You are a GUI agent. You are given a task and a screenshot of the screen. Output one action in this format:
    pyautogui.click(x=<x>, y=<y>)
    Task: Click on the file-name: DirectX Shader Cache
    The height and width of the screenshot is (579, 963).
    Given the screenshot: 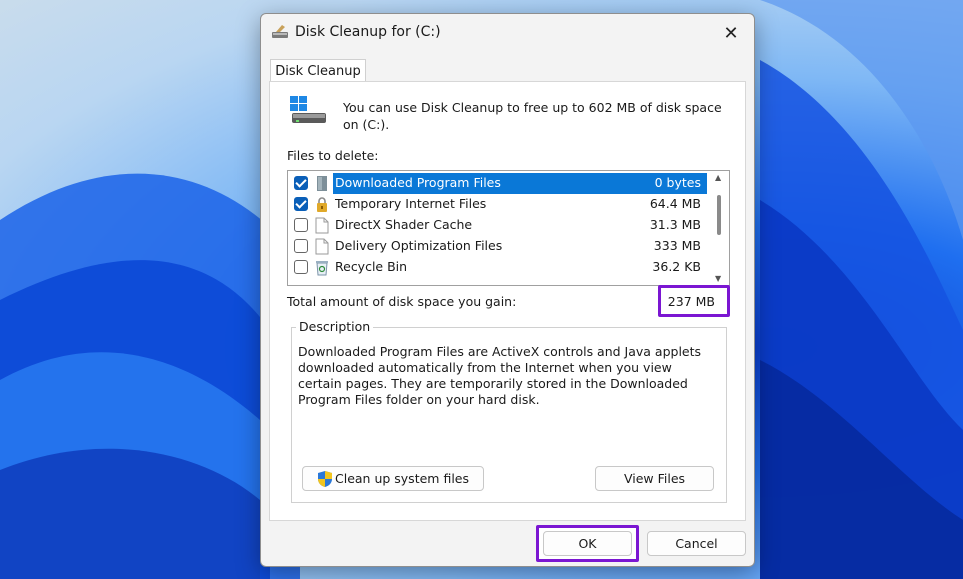 What is the action you would take?
    pyautogui.click(x=404, y=224)
    